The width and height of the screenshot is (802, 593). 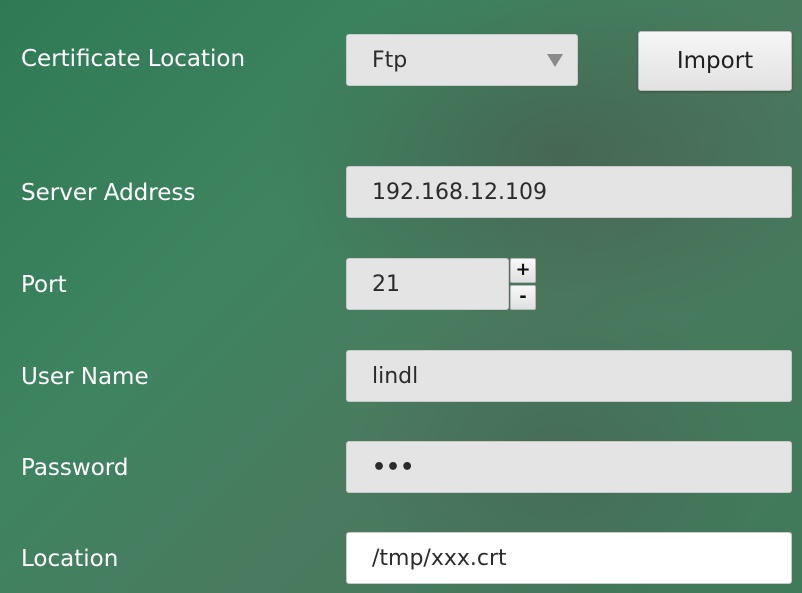 What do you see at coordinates (70, 559) in the screenshot?
I see `location-label: Location` at bounding box center [70, 559].